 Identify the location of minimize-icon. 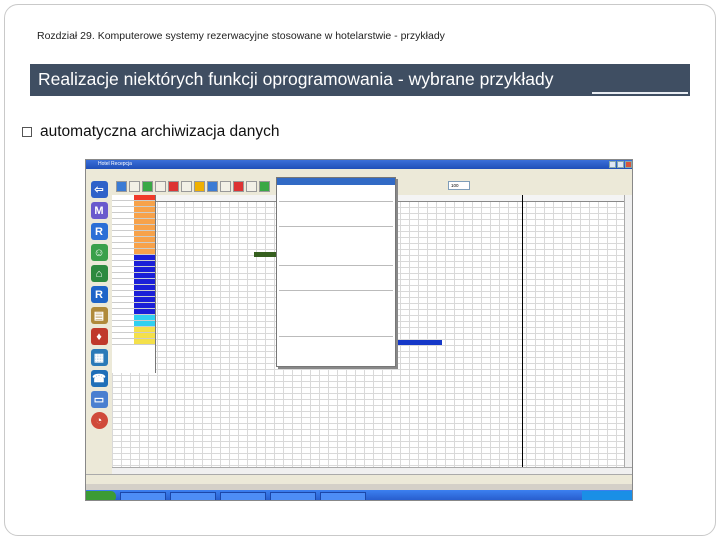
(612, 164).